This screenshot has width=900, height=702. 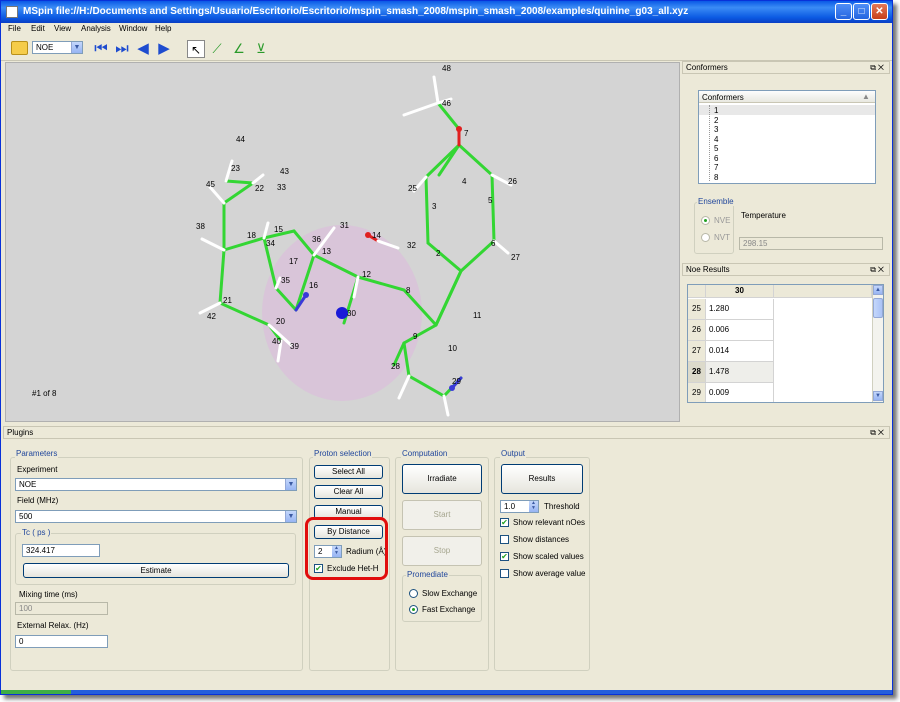 What do you see at coordinates (877, 343) in the screenshot?
I see `table-scrollbar: ▲ ▼` at bounding box center [877, 343].